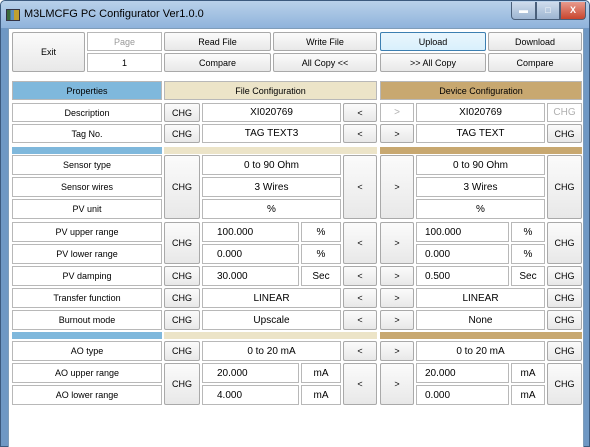 The height and width of the screenshot is (447, 590). What do you see at coordinates (480, 320) in the screenshot?
I see `burnout-device-value: None` at bounding box center [480, 320].